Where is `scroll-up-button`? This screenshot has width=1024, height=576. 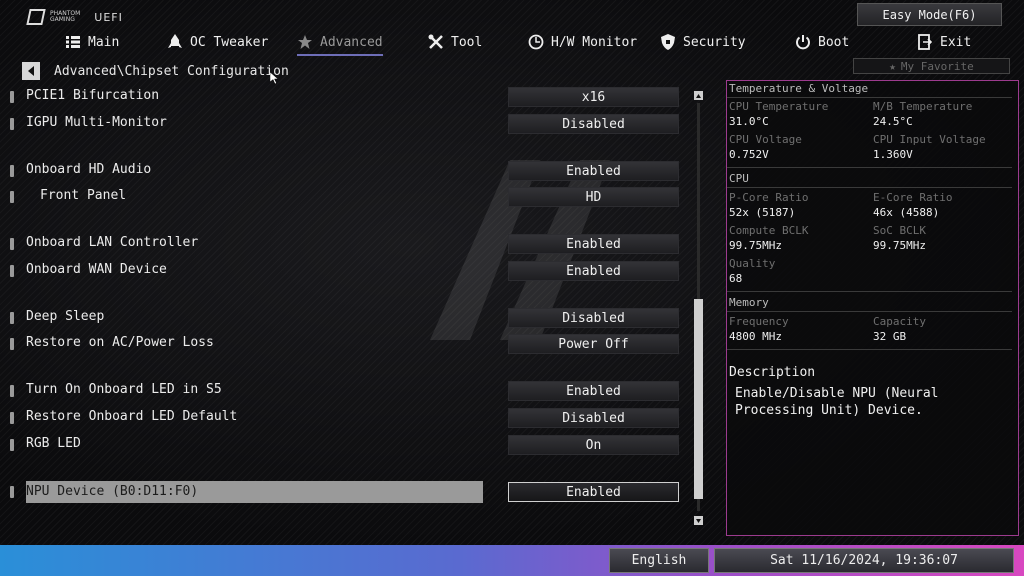 scroll-up-button is located at coordinates (698, 95).